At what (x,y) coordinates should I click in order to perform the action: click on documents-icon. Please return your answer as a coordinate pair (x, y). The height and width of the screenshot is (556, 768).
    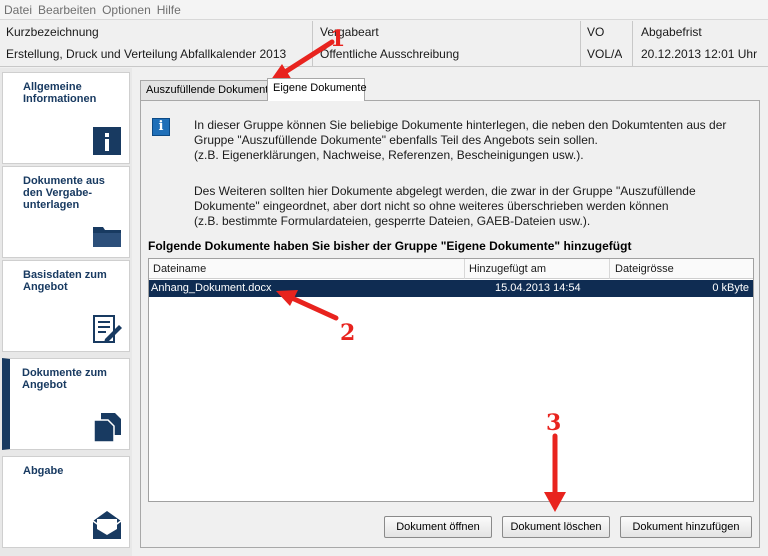
    Looking at the image, I should click on (107, 428).